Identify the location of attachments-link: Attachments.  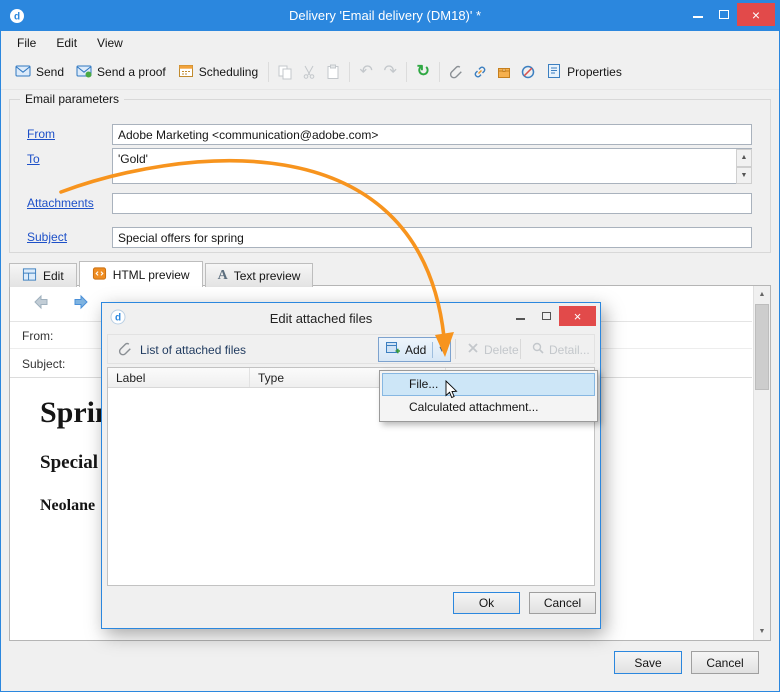
(60, 203).